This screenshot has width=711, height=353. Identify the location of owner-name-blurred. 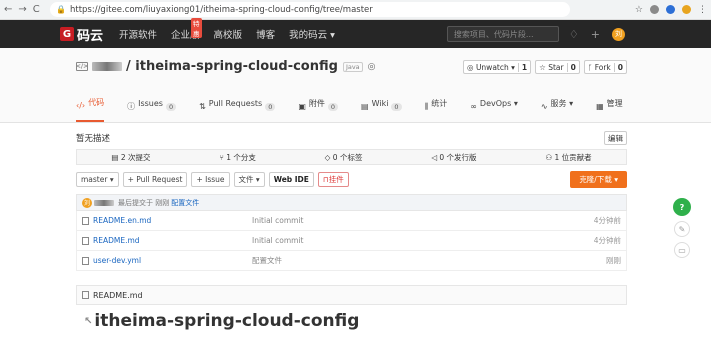
(107, 66).